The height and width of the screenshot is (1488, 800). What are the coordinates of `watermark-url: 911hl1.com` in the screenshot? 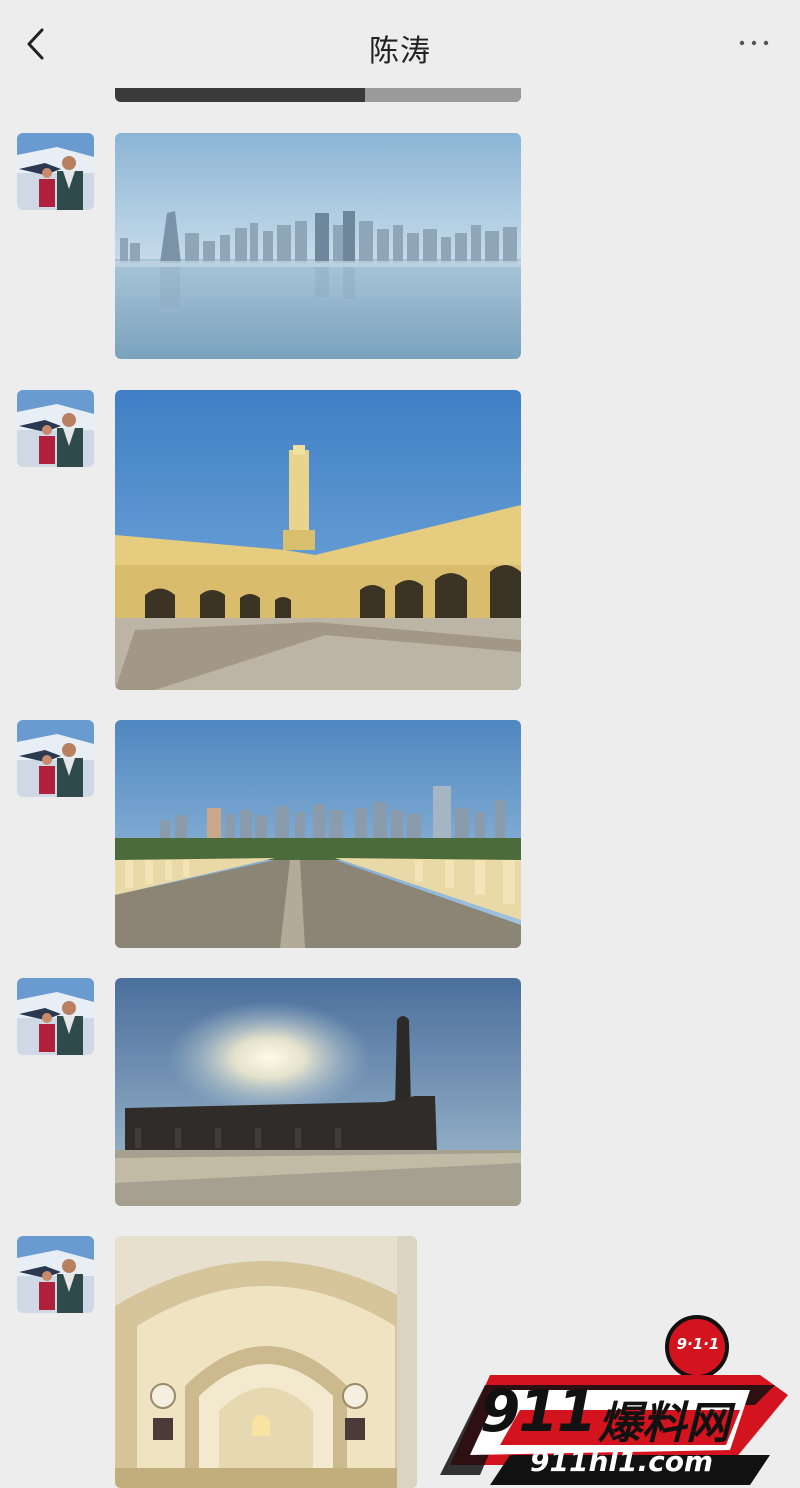 It's located at (622, 1461).